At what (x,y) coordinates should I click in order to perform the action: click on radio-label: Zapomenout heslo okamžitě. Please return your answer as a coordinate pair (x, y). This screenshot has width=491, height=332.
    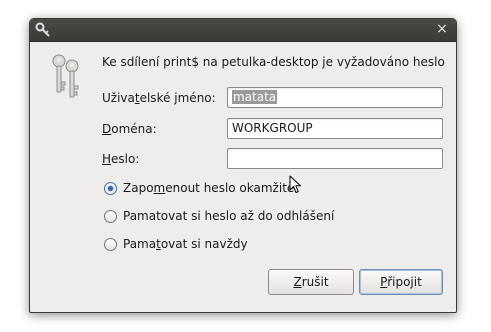
    Looking at the image, I should click on (208, 188).